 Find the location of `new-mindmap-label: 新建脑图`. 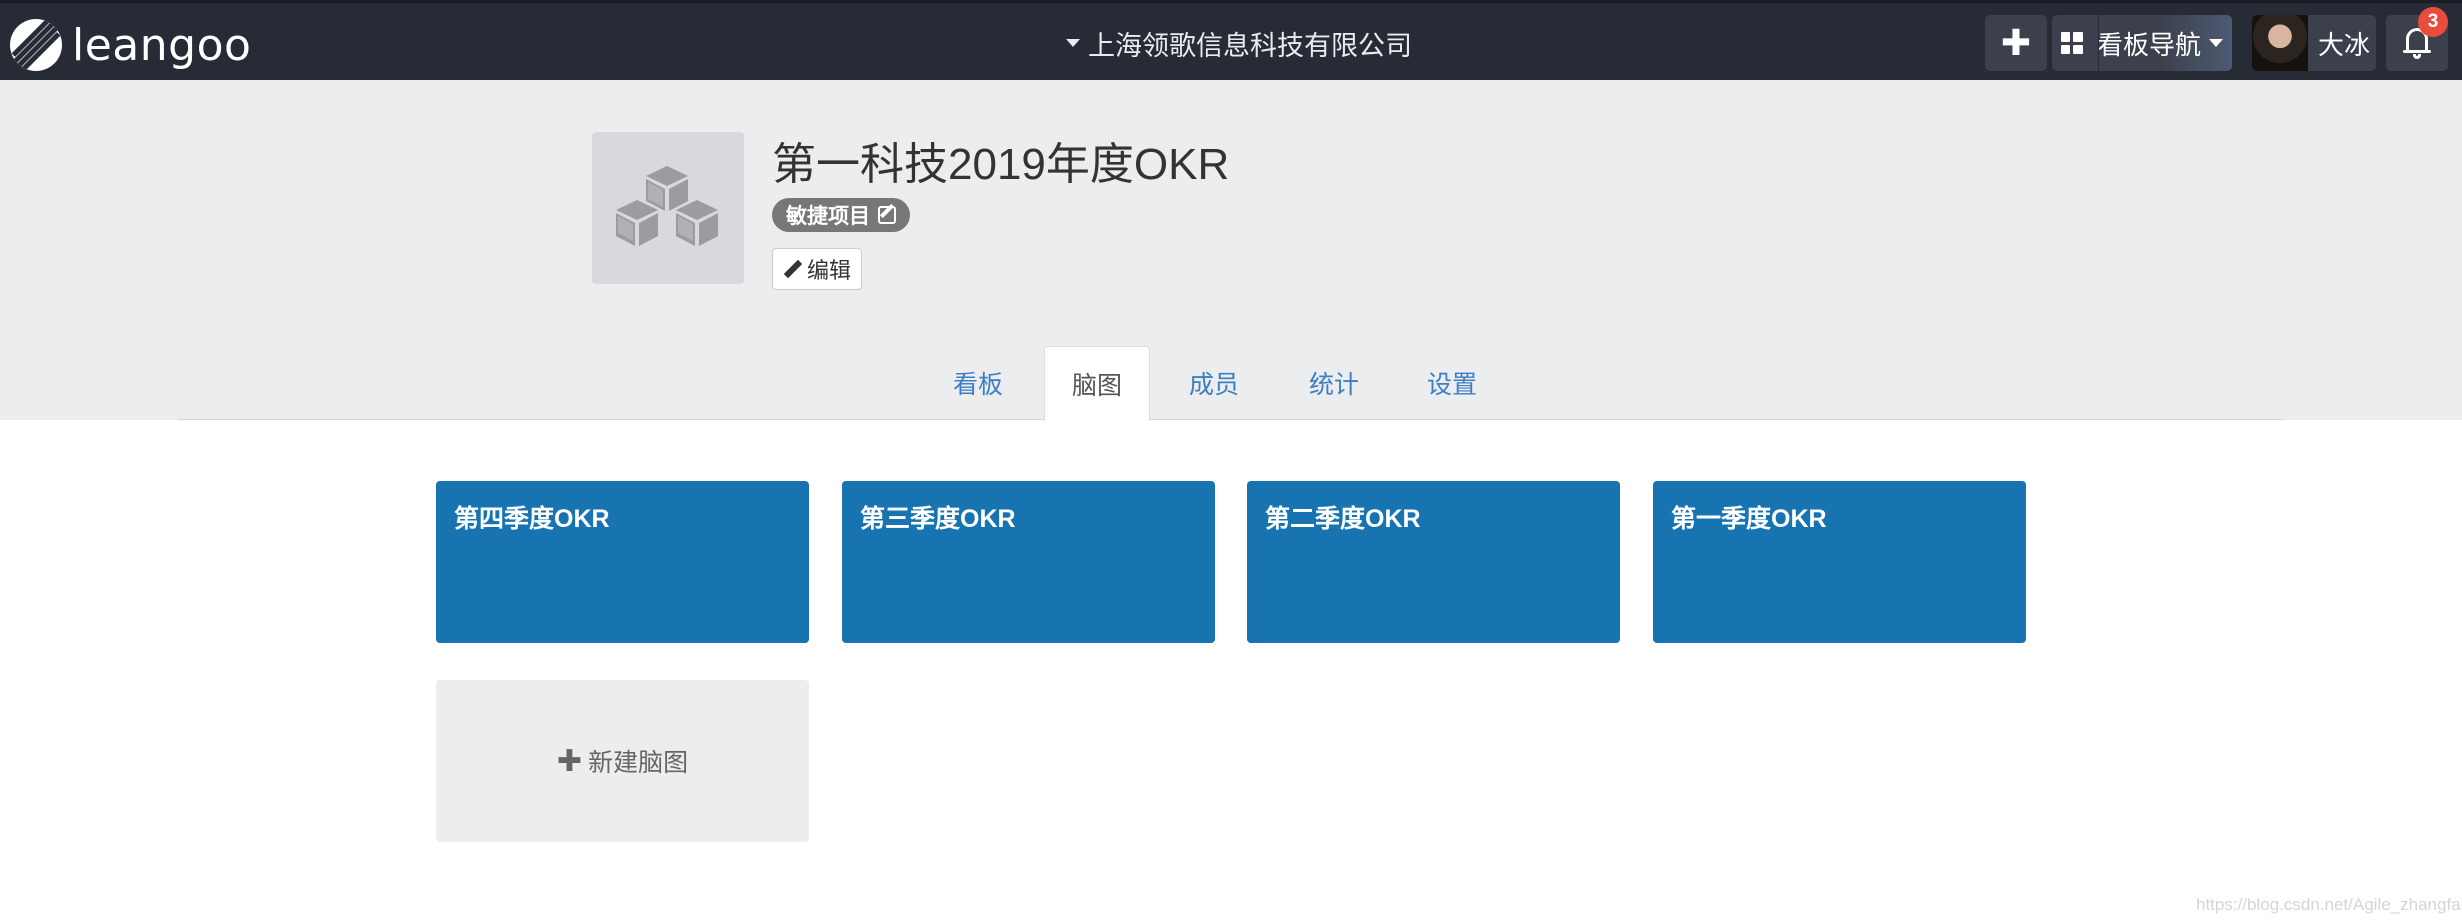

new-mindmap-label: 新建脑图 is located at coordinates (638, 763).